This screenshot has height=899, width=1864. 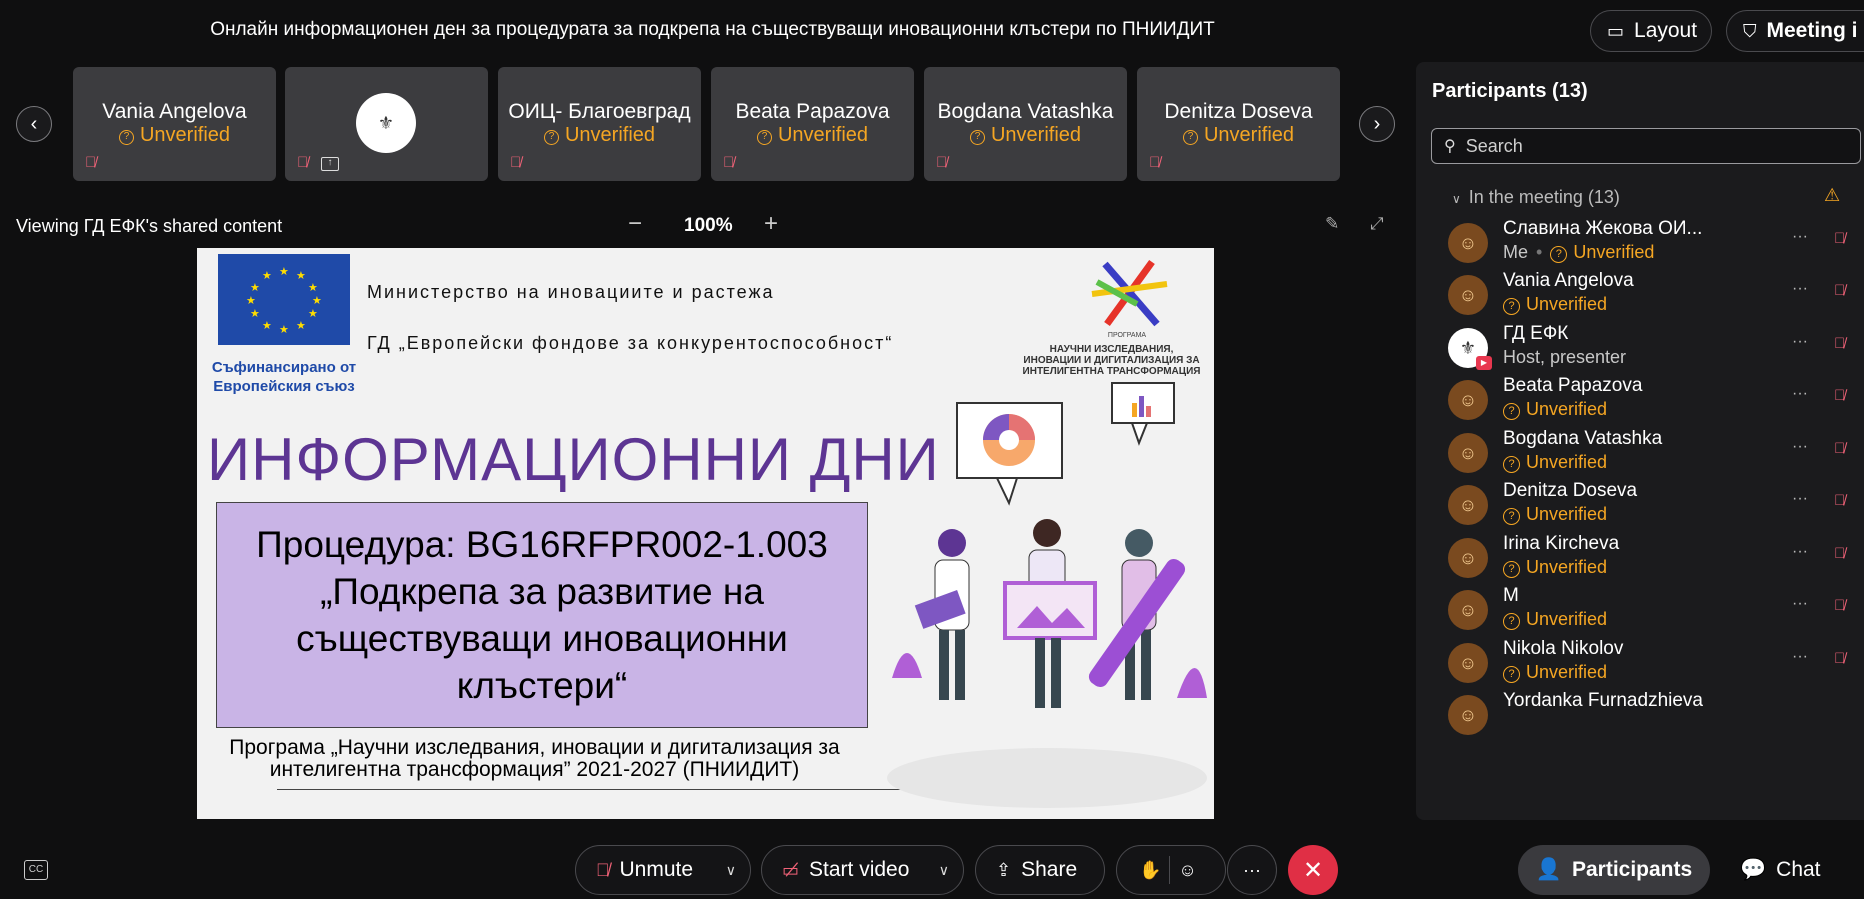 I want to click on zoom-out-button: −, so click(x=635, y=224).